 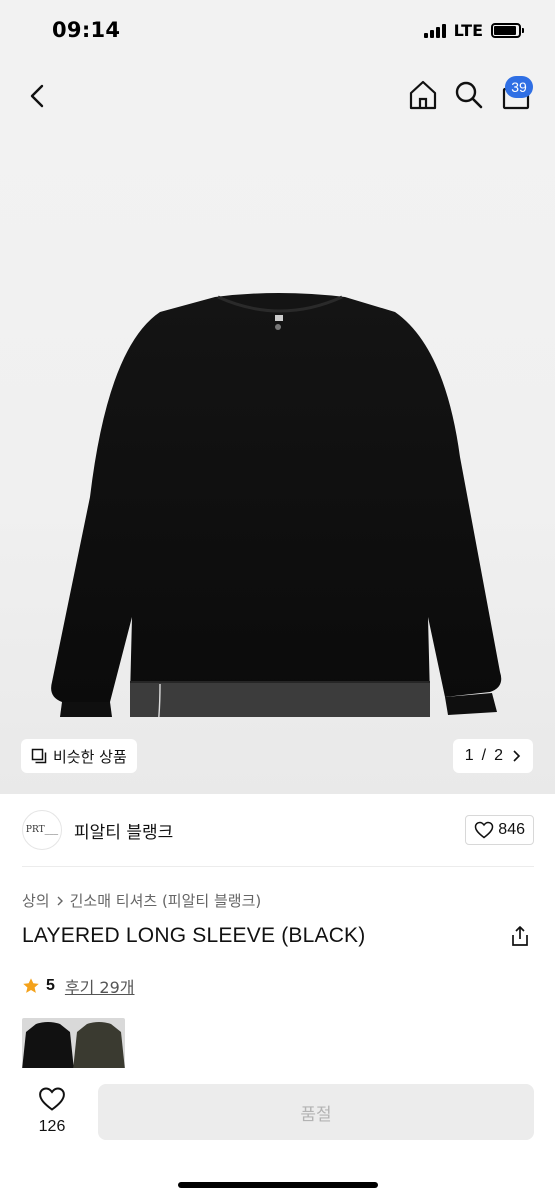 I want to click on rating-row: 5 후기 29개, so click(x=78, y=986).